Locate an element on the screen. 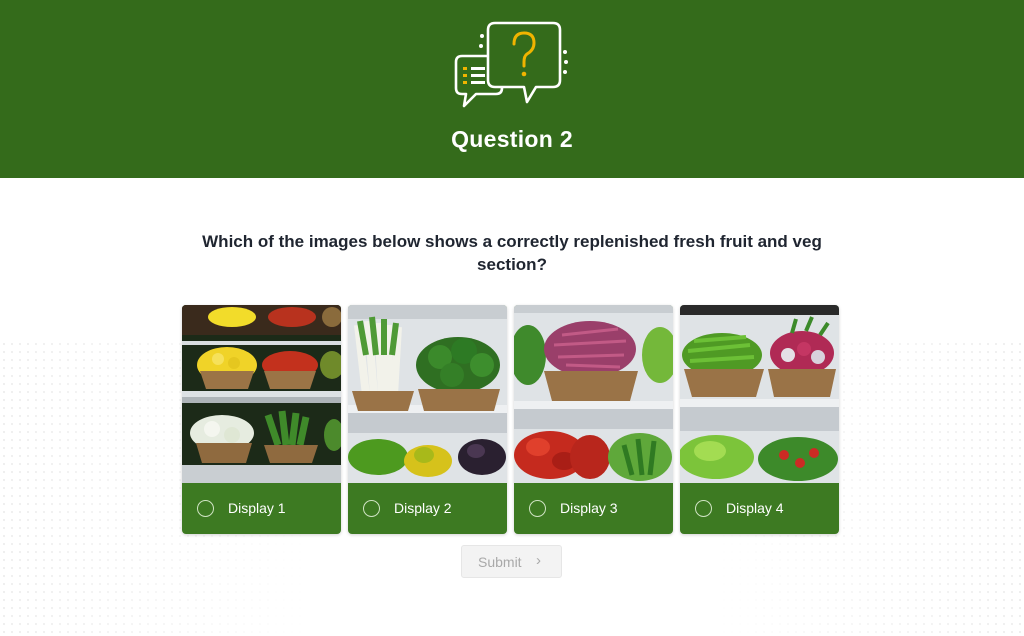 The width and height of the screenshot is (1024, 636). option-card-display-1: Display 1 is located at coordinates (261, 419).